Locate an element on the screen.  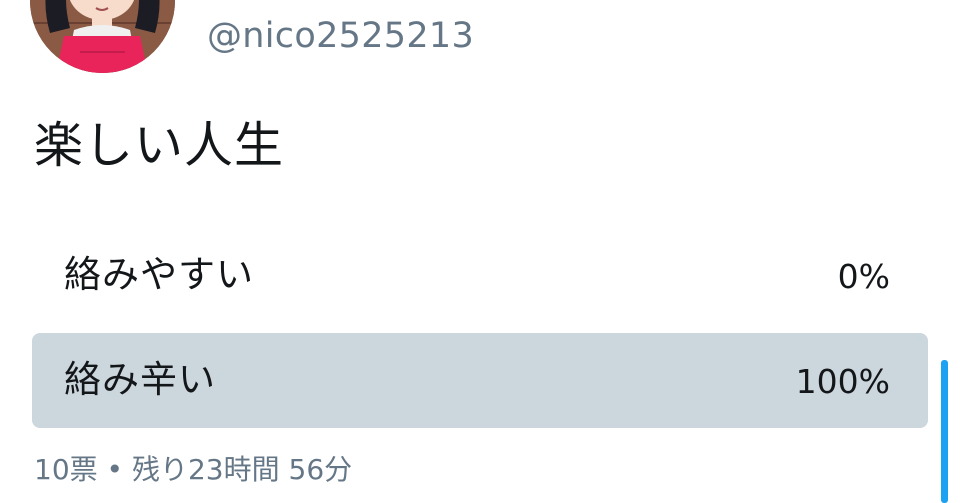
avatar-illustration is located at coordinates (102, 36).